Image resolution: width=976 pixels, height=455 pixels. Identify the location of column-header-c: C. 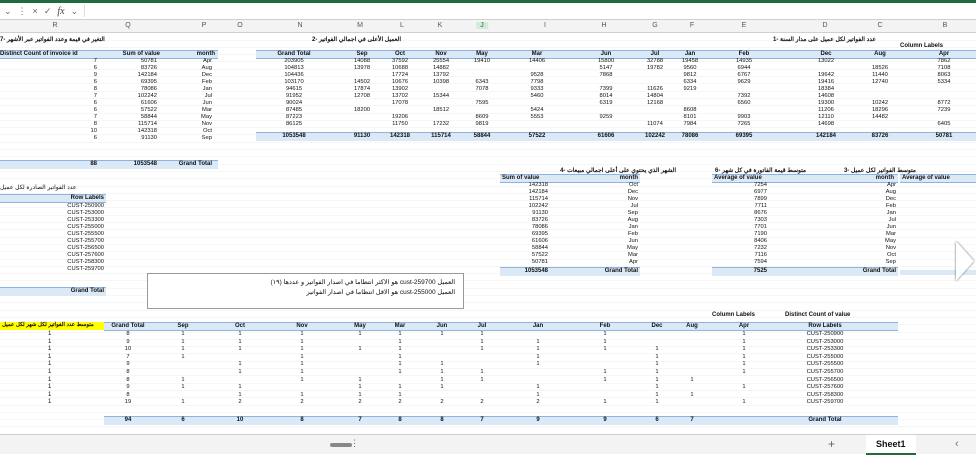
(879, 25).